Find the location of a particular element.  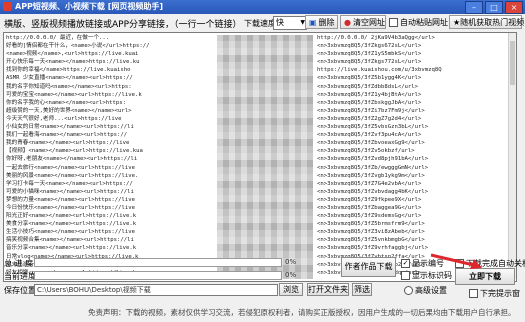

link-line: <n>3xbvmzq8Q5/3fZb/ewgggGmN</url> is located at coordinates (373, 167).